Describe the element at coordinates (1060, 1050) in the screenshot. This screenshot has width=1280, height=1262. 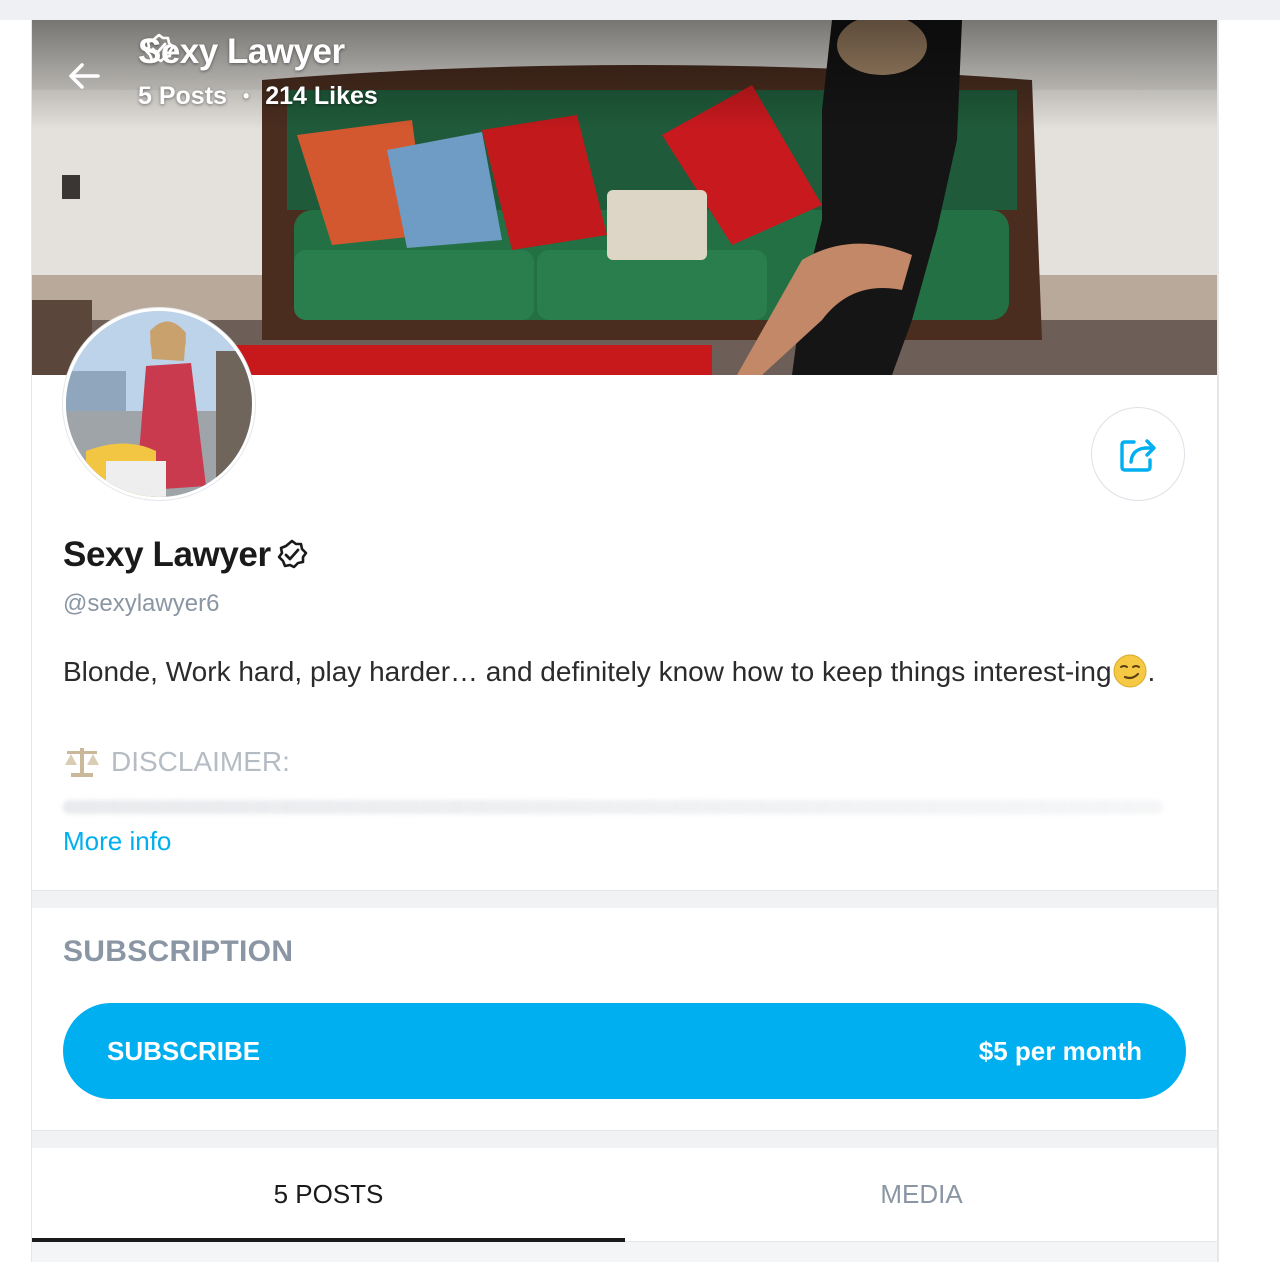
I see `subscription-price: $5 per month` at that location.